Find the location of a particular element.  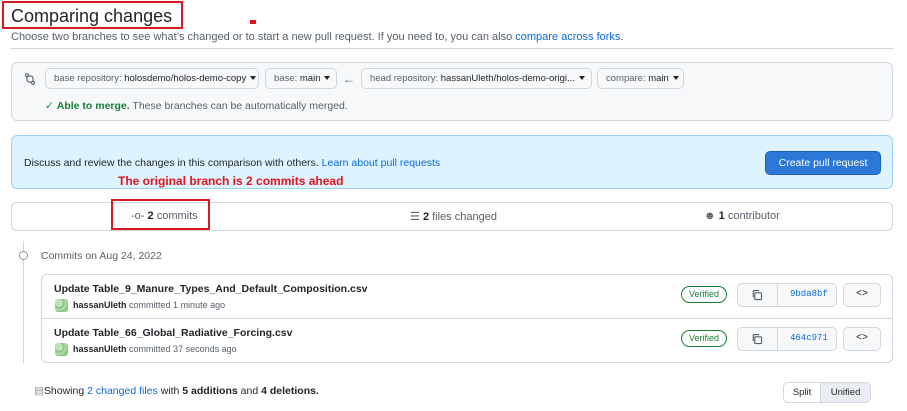

tab-files-changed: ☰ 2 files changed is located at coordinates (453, 216).